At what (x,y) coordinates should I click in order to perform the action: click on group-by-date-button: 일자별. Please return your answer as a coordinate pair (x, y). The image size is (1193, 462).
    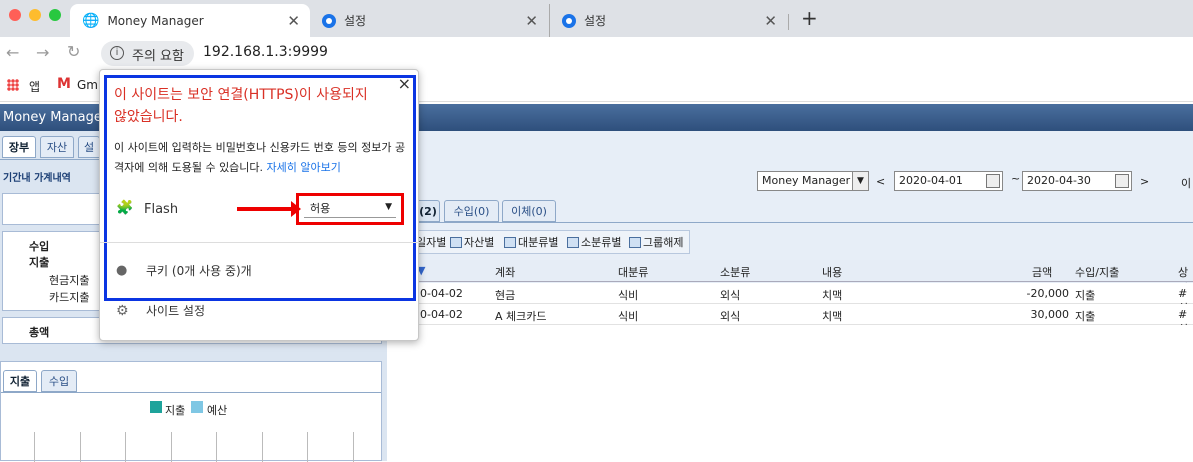
    Looking at the image, I should click on (431, 242).